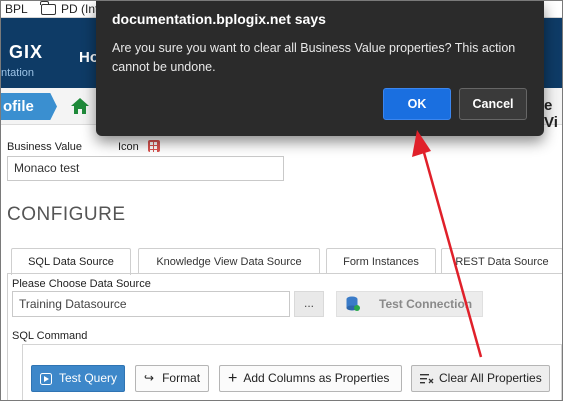 The height and width of the screenshot is (401, 563). Describe the element at coordinates (490, 378) in the screenshot. I see `clear-all-label: Clear All Properties` at that location.